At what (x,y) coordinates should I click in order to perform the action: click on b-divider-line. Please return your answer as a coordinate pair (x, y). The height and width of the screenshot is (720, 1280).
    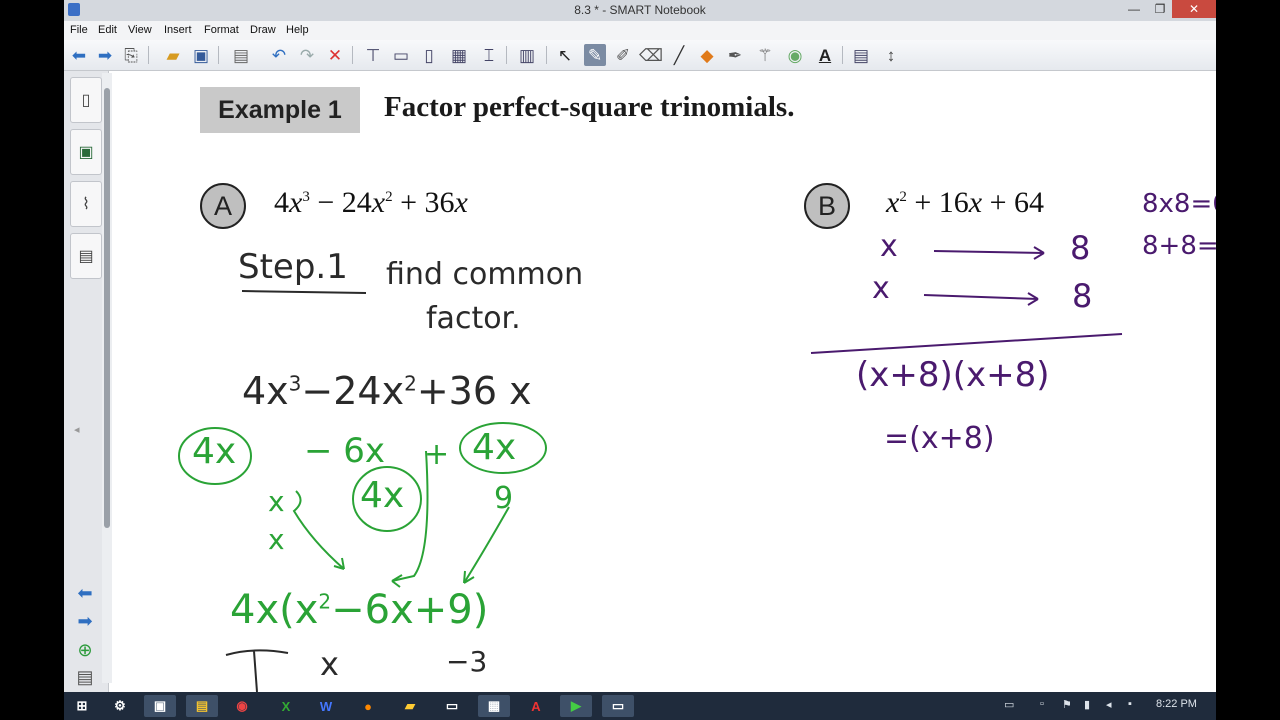
    Looking at the image, I should click on (966, 343).